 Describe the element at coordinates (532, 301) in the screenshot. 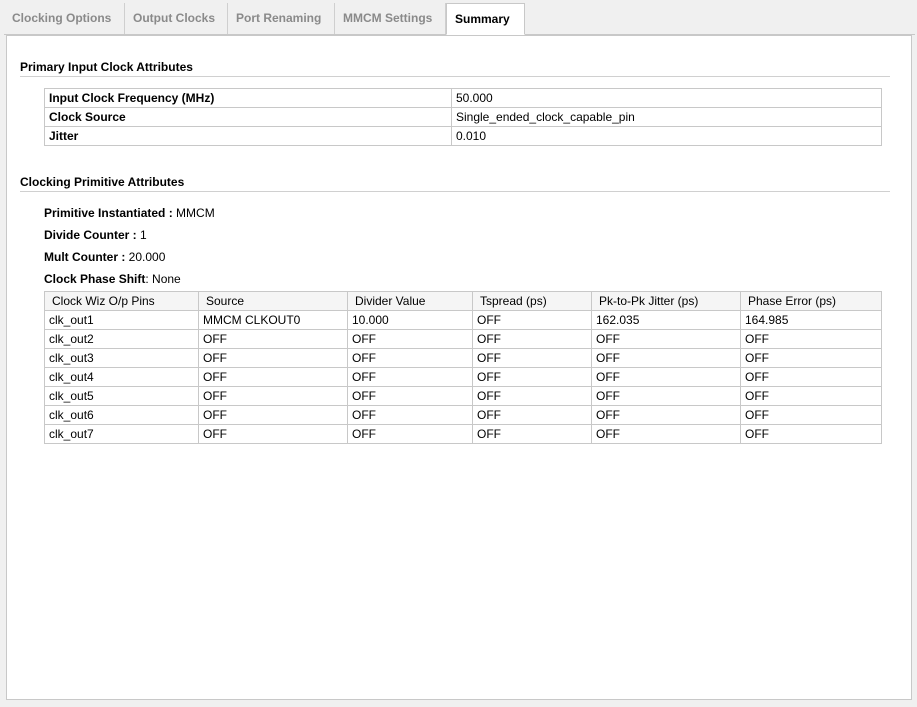

I see `col-header-tspread: Tspread (ps)` at that location.